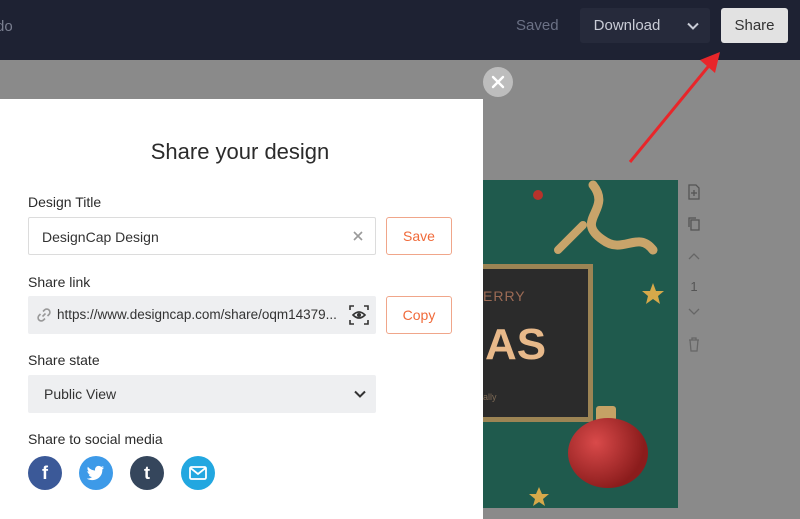 The image size is (800, 519). I want to click on add-page-icon, so click(694, 192).